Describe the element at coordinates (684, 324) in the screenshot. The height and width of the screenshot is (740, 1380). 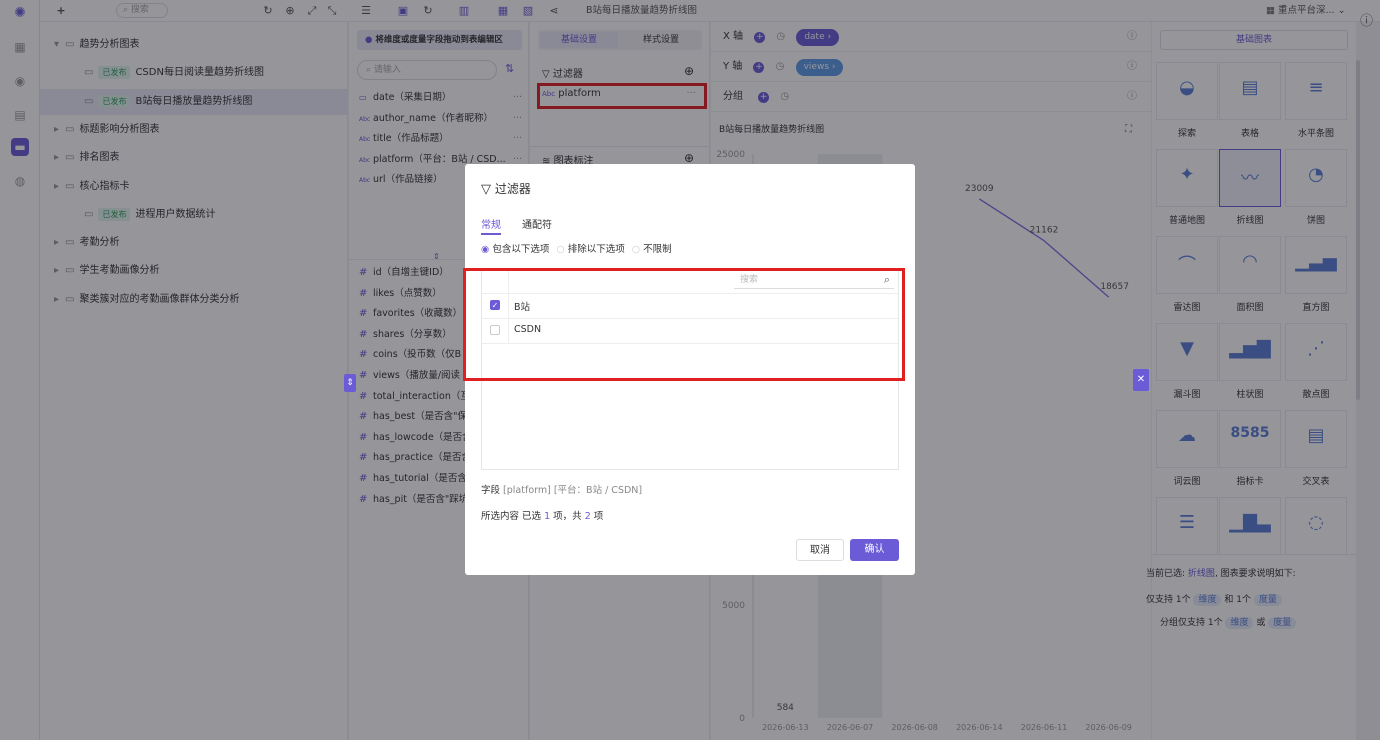
I see `highlight-box-options` at that location.